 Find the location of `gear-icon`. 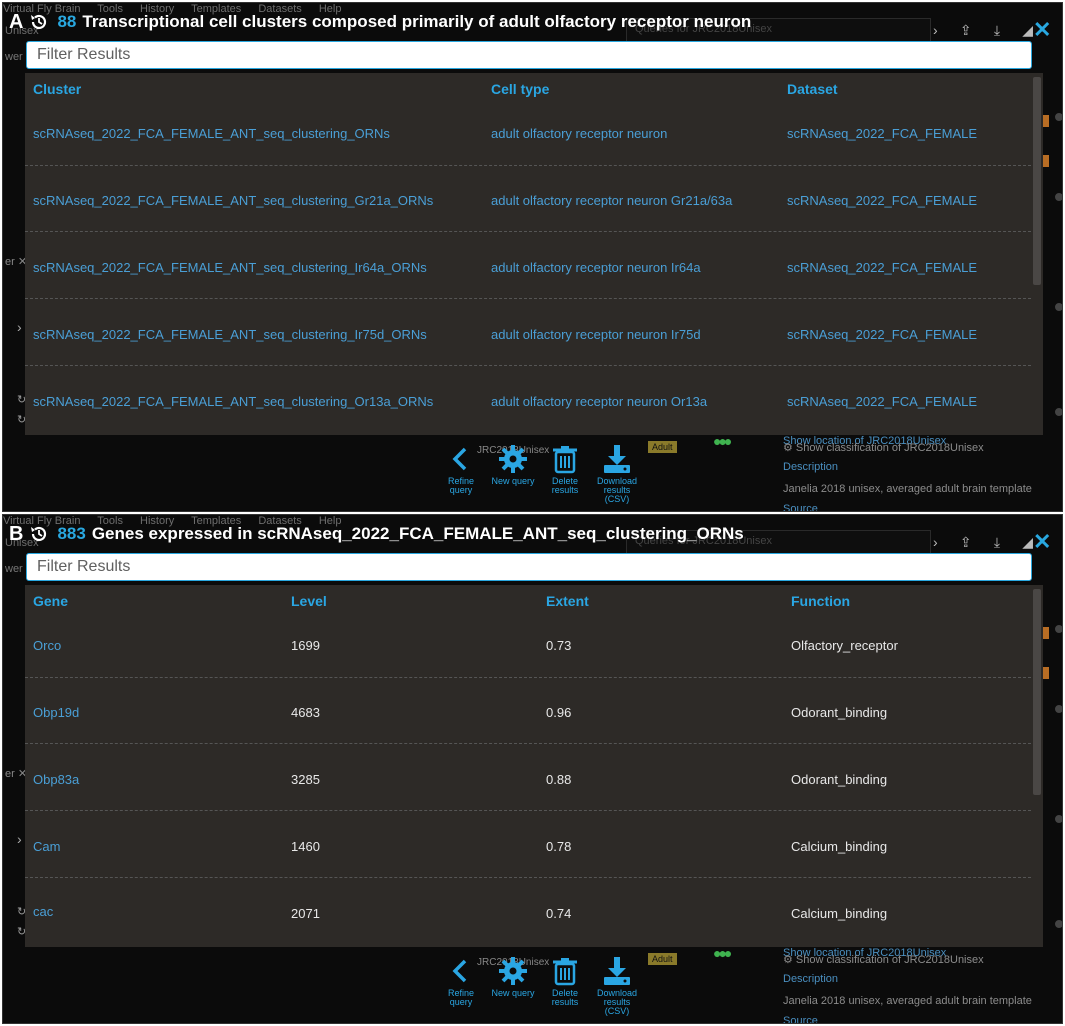

gear-icon is located at coordinates (513, 459).